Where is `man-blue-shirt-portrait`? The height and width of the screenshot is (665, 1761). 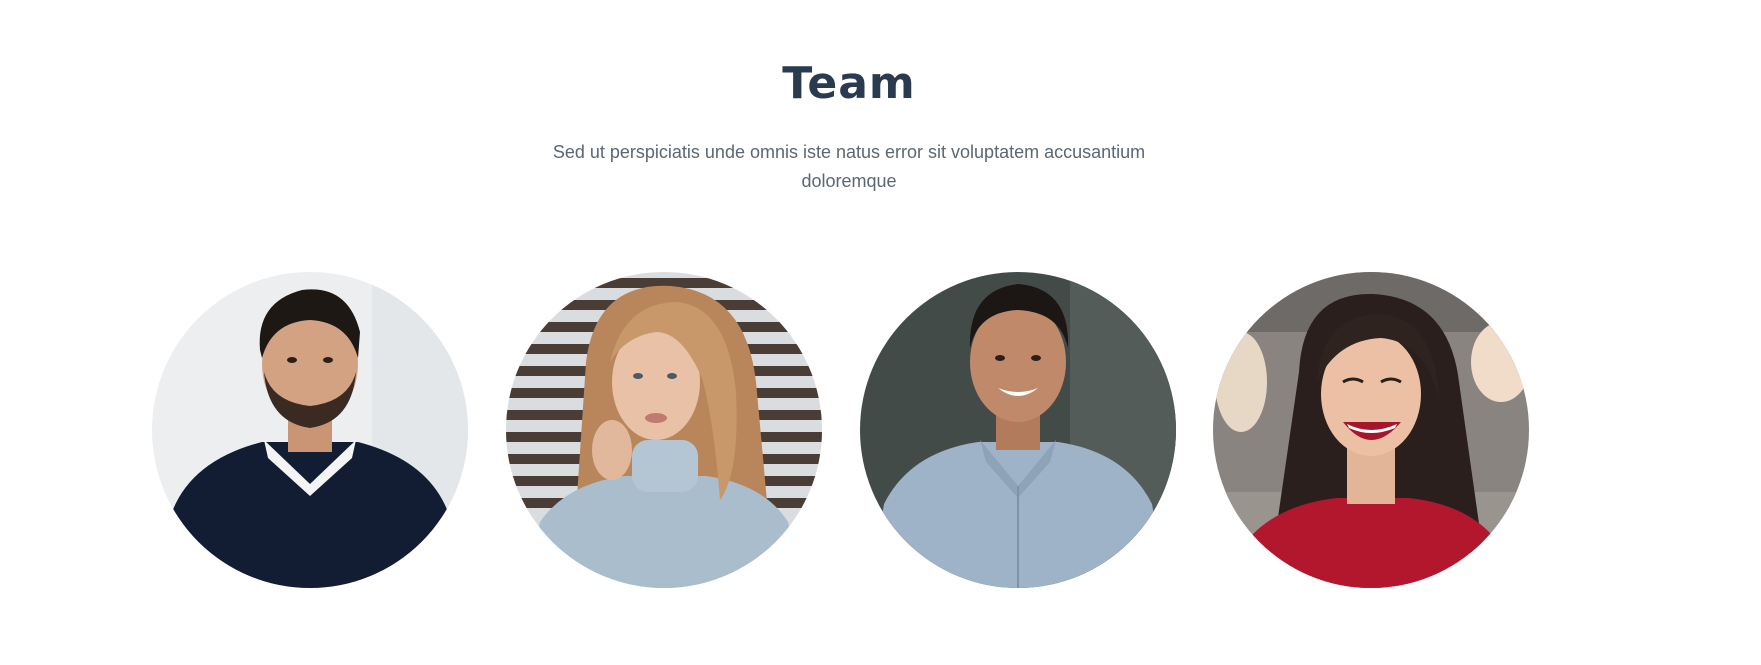
man-blue-shirt-portrait is located at coordinates (1018, 430).